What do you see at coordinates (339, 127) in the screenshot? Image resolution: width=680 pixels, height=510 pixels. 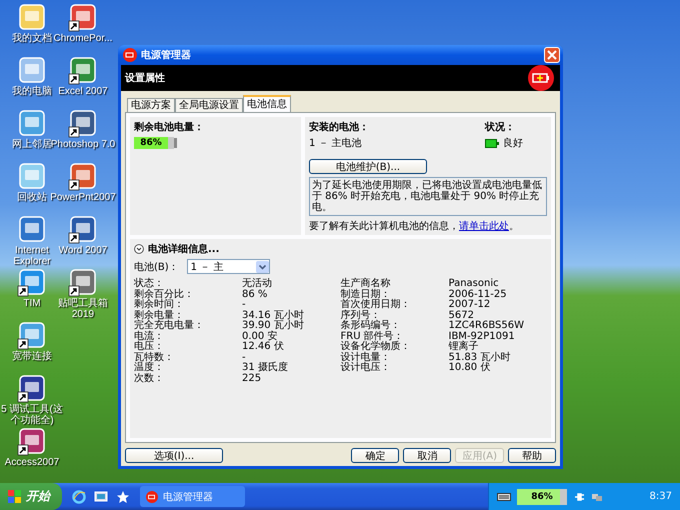 I see `installed-label: 安装的电池：` at bounding box center [339, 127].